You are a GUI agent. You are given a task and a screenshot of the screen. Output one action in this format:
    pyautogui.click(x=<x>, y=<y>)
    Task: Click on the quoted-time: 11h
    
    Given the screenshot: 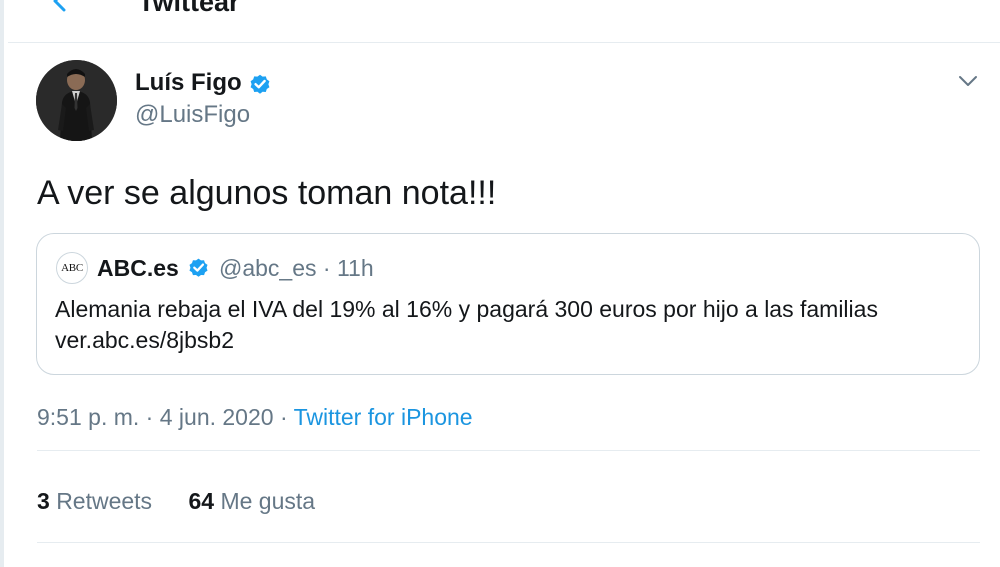 What is the action you would take?
    pyautogui.click(x=355, y=268)
    